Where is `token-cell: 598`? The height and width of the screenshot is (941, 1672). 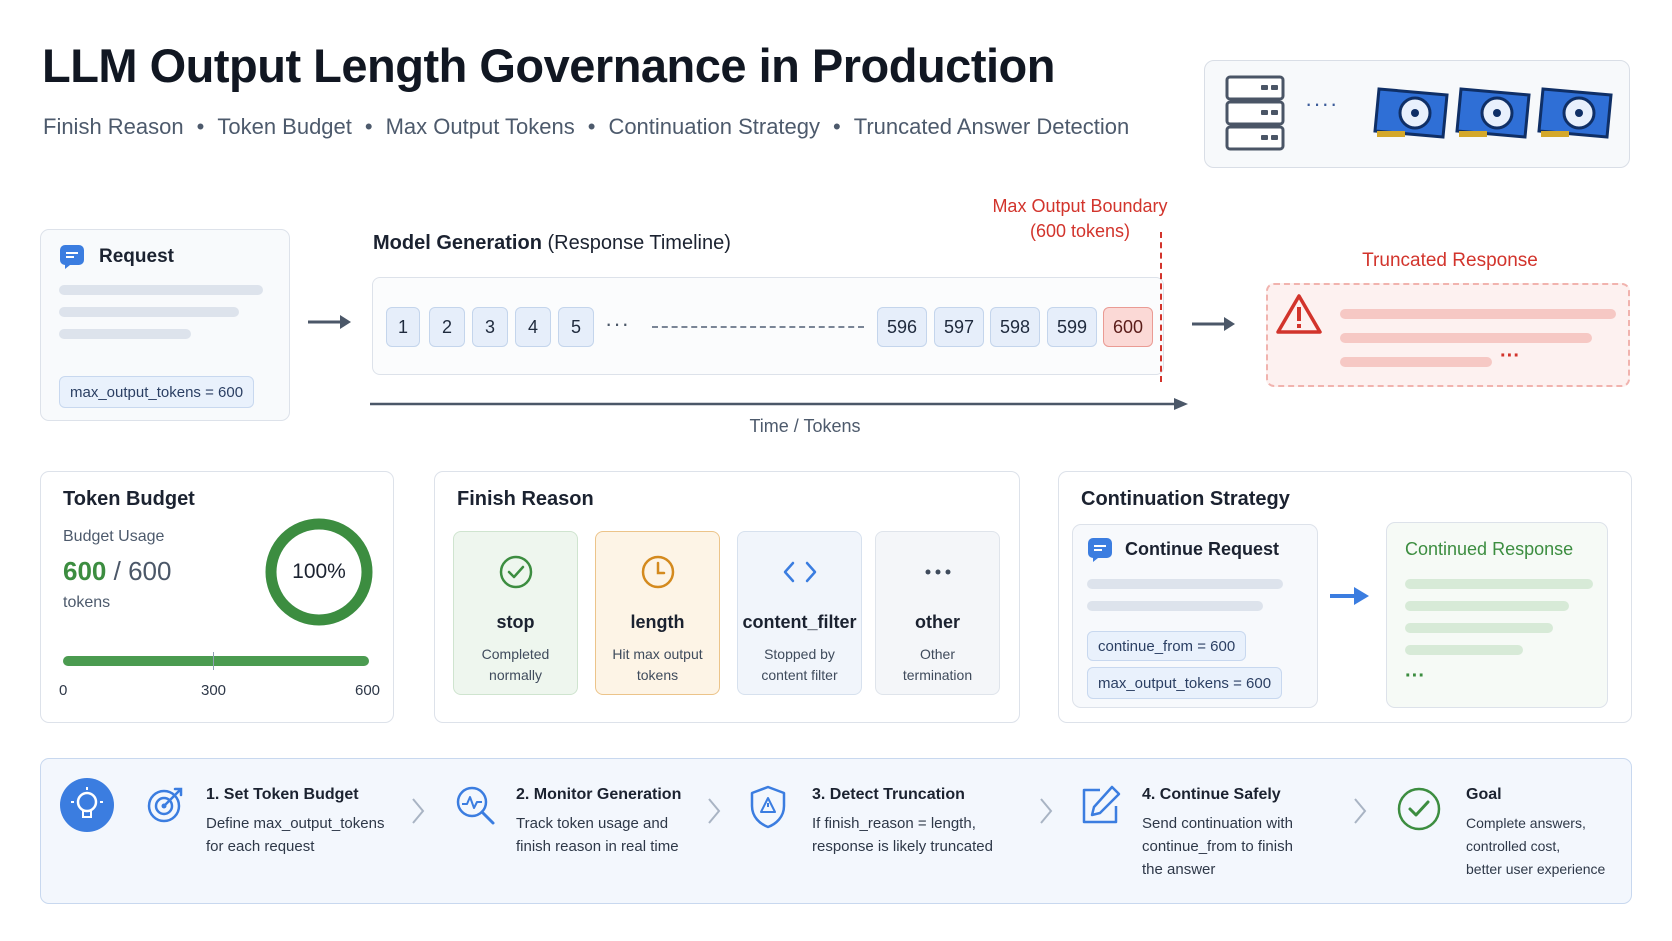 token-cell: 598 is located at coordinates (1015, 327).